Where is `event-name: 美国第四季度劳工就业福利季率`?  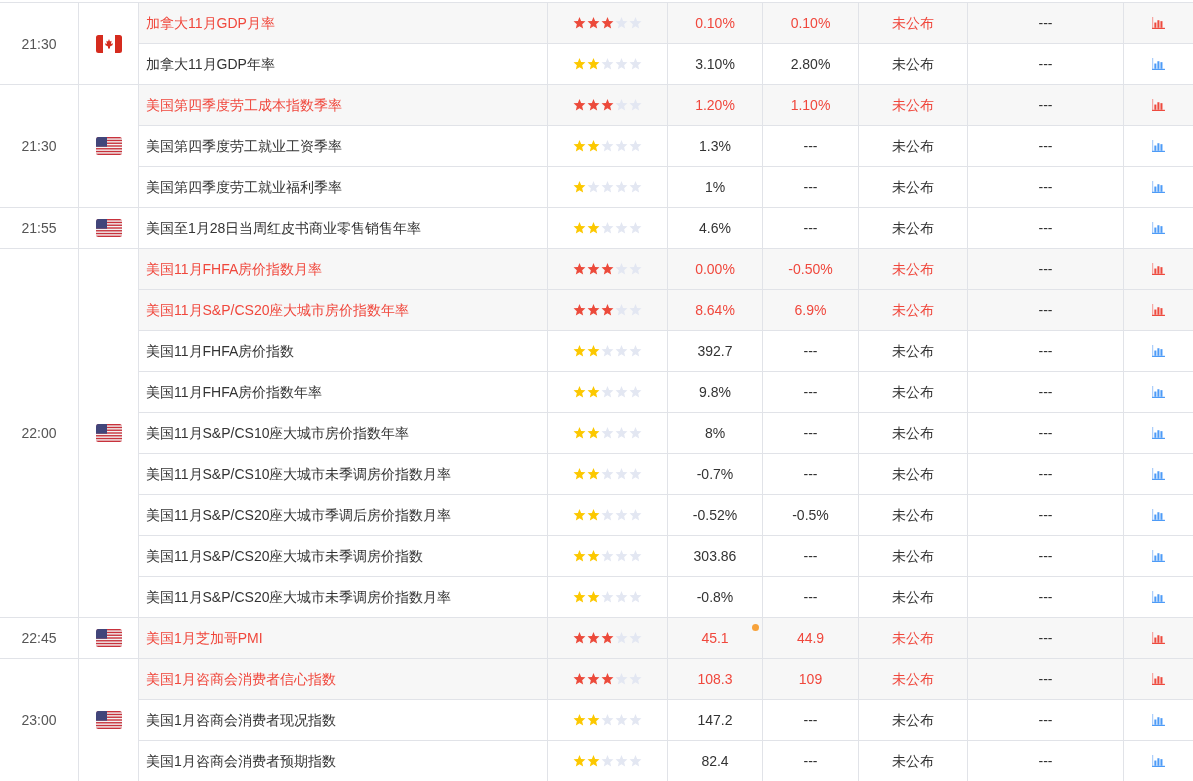
event-name: 美国第四季度劳工就业福利季率 is located at coordinates (244, 187).